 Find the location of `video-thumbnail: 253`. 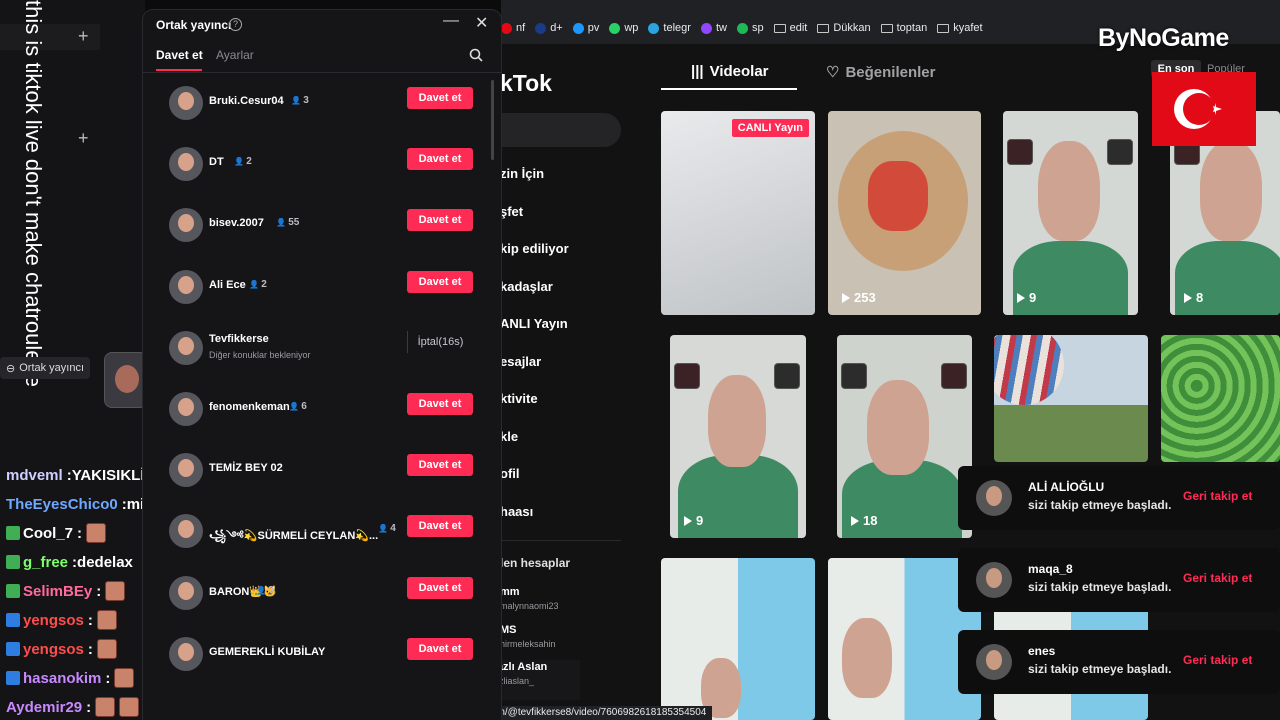

video-thumbnail: 253 is located at coordinates (904, 213).